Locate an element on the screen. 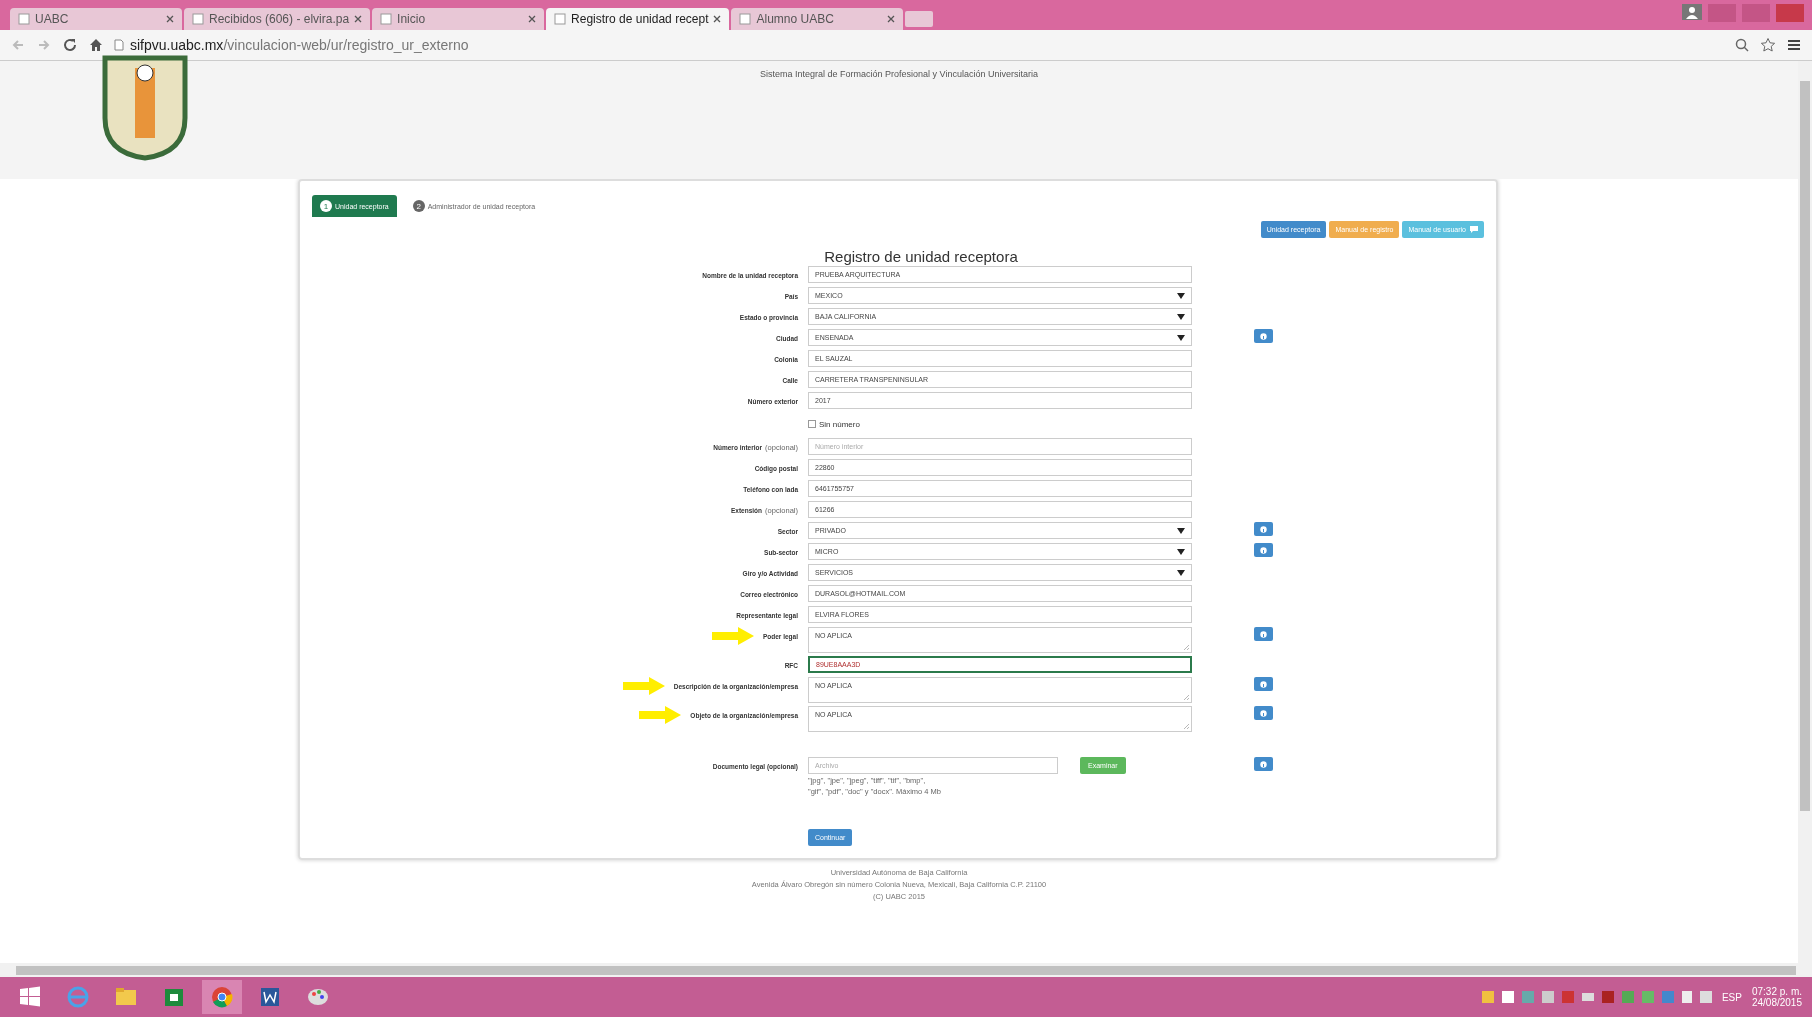  clock-date: 24/08/2015 is located at coordinates (1776, 1002).